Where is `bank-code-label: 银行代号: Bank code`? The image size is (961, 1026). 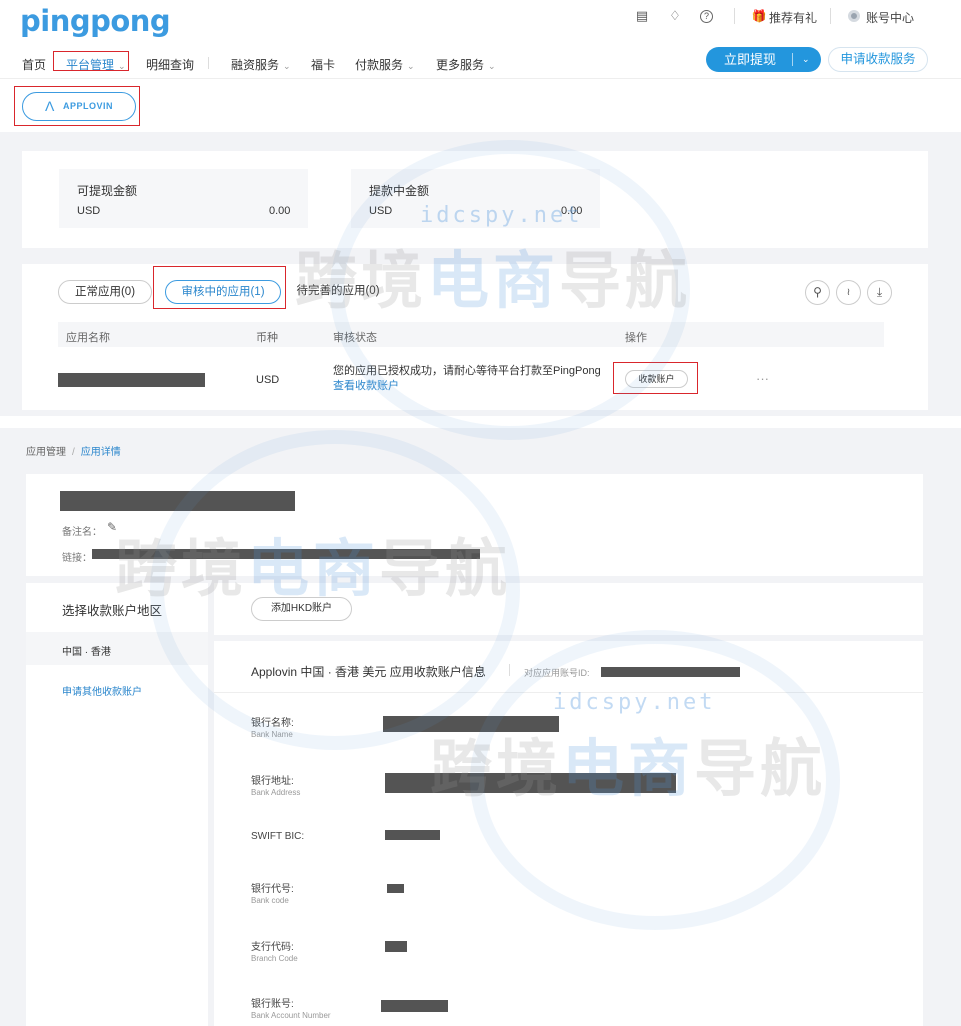
bank-code-label: 银行代号: Bank code is located at coordinates (272, 892).